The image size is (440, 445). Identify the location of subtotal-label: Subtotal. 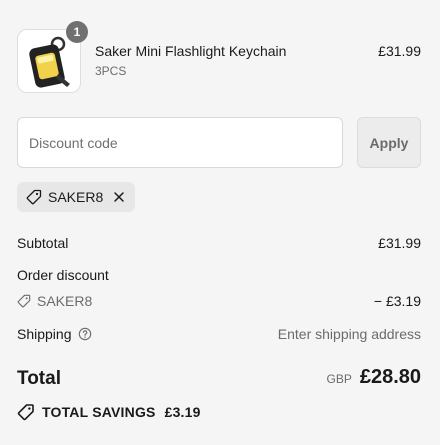
(43, 243).